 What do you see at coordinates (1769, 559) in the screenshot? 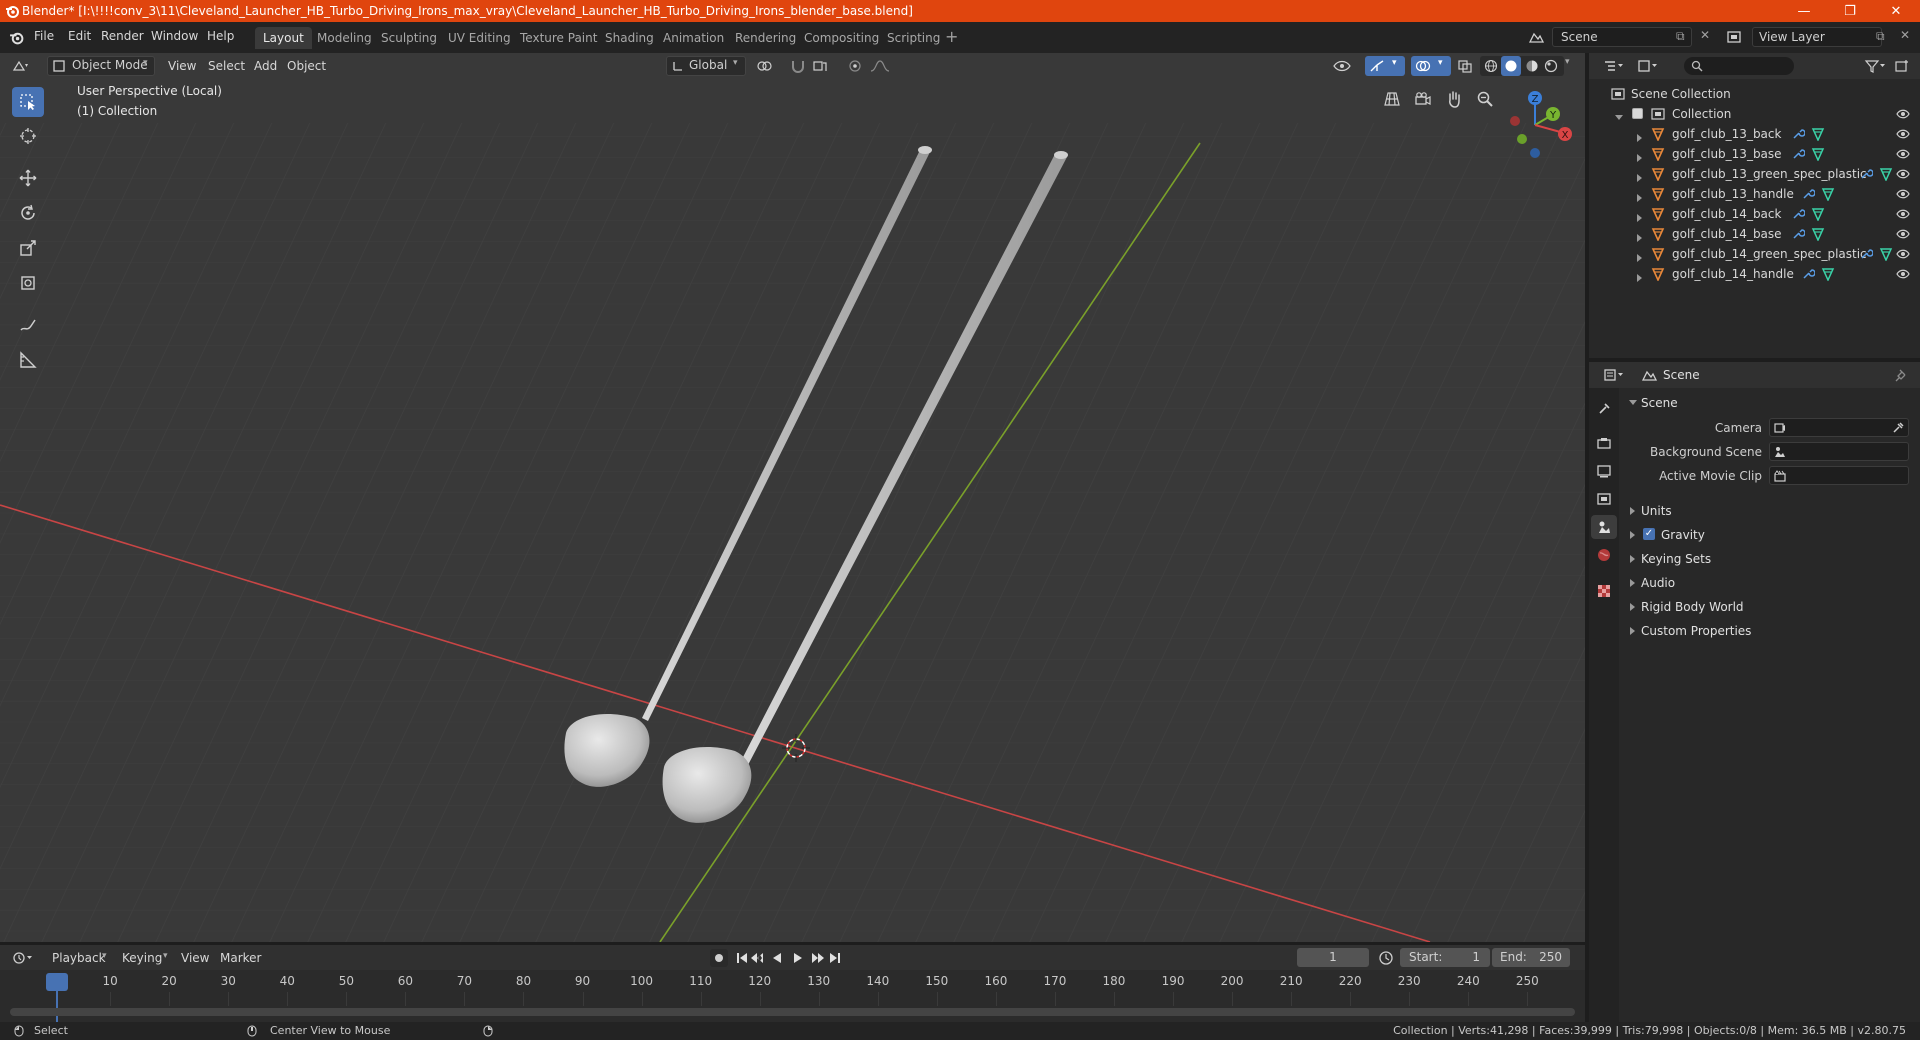
I see `keying-sets-panel-header: Keying Sets` at bounding box center [1769, 559].